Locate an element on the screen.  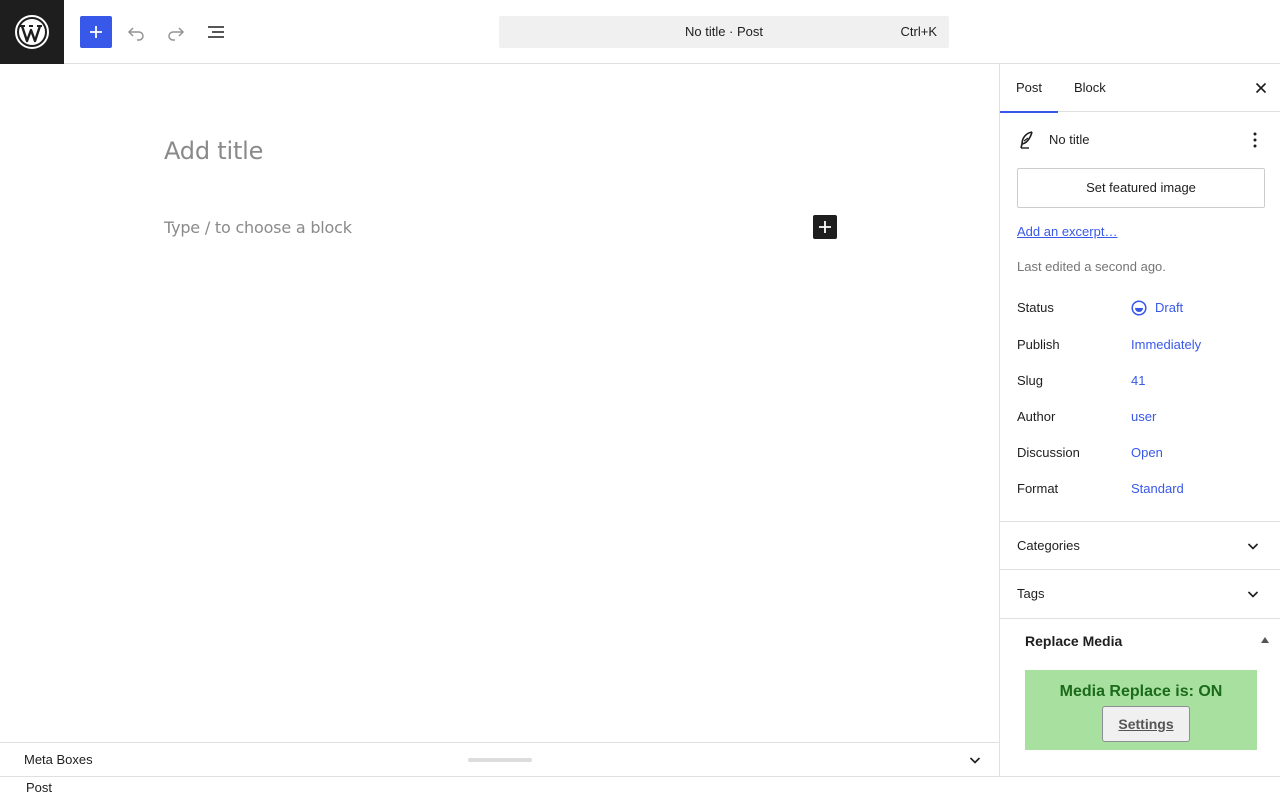
post-actions-button is located at coordinates (1255, 140).